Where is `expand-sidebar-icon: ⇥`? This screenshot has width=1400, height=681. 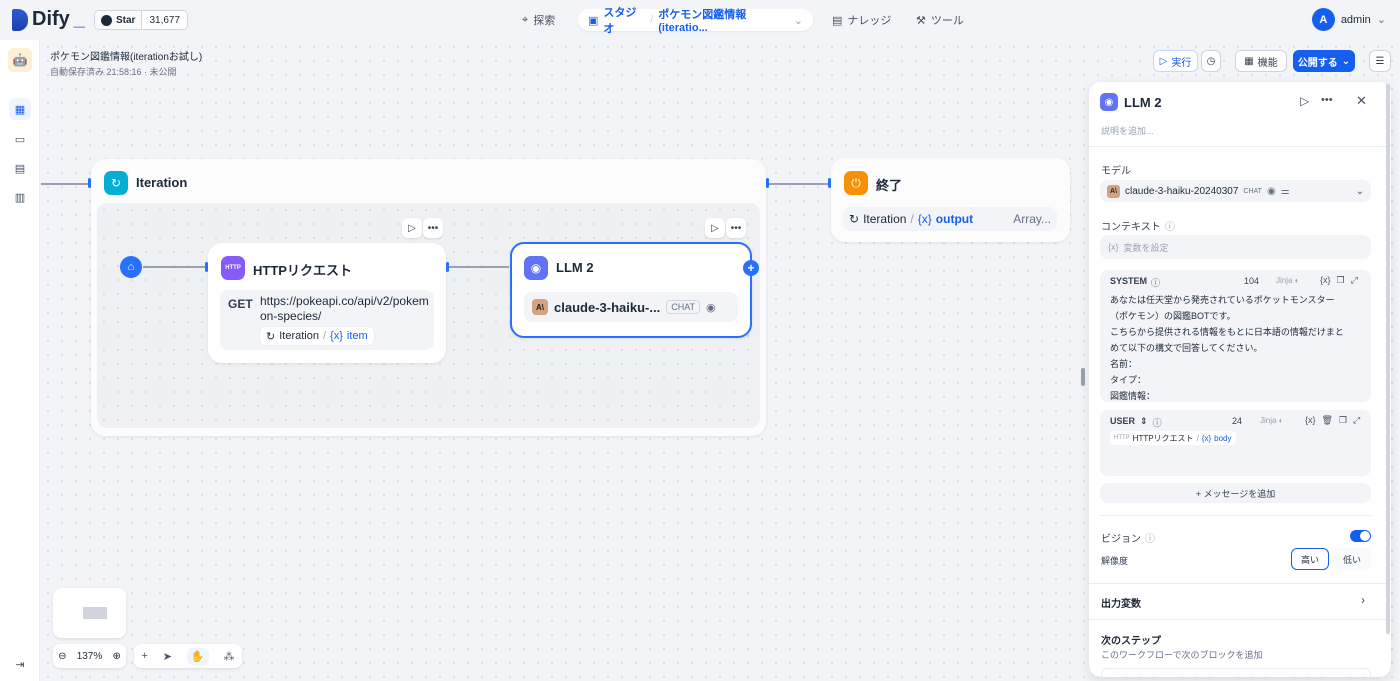 expand-sidebar-icon: ⇥ is located at coordinates (20, 664).